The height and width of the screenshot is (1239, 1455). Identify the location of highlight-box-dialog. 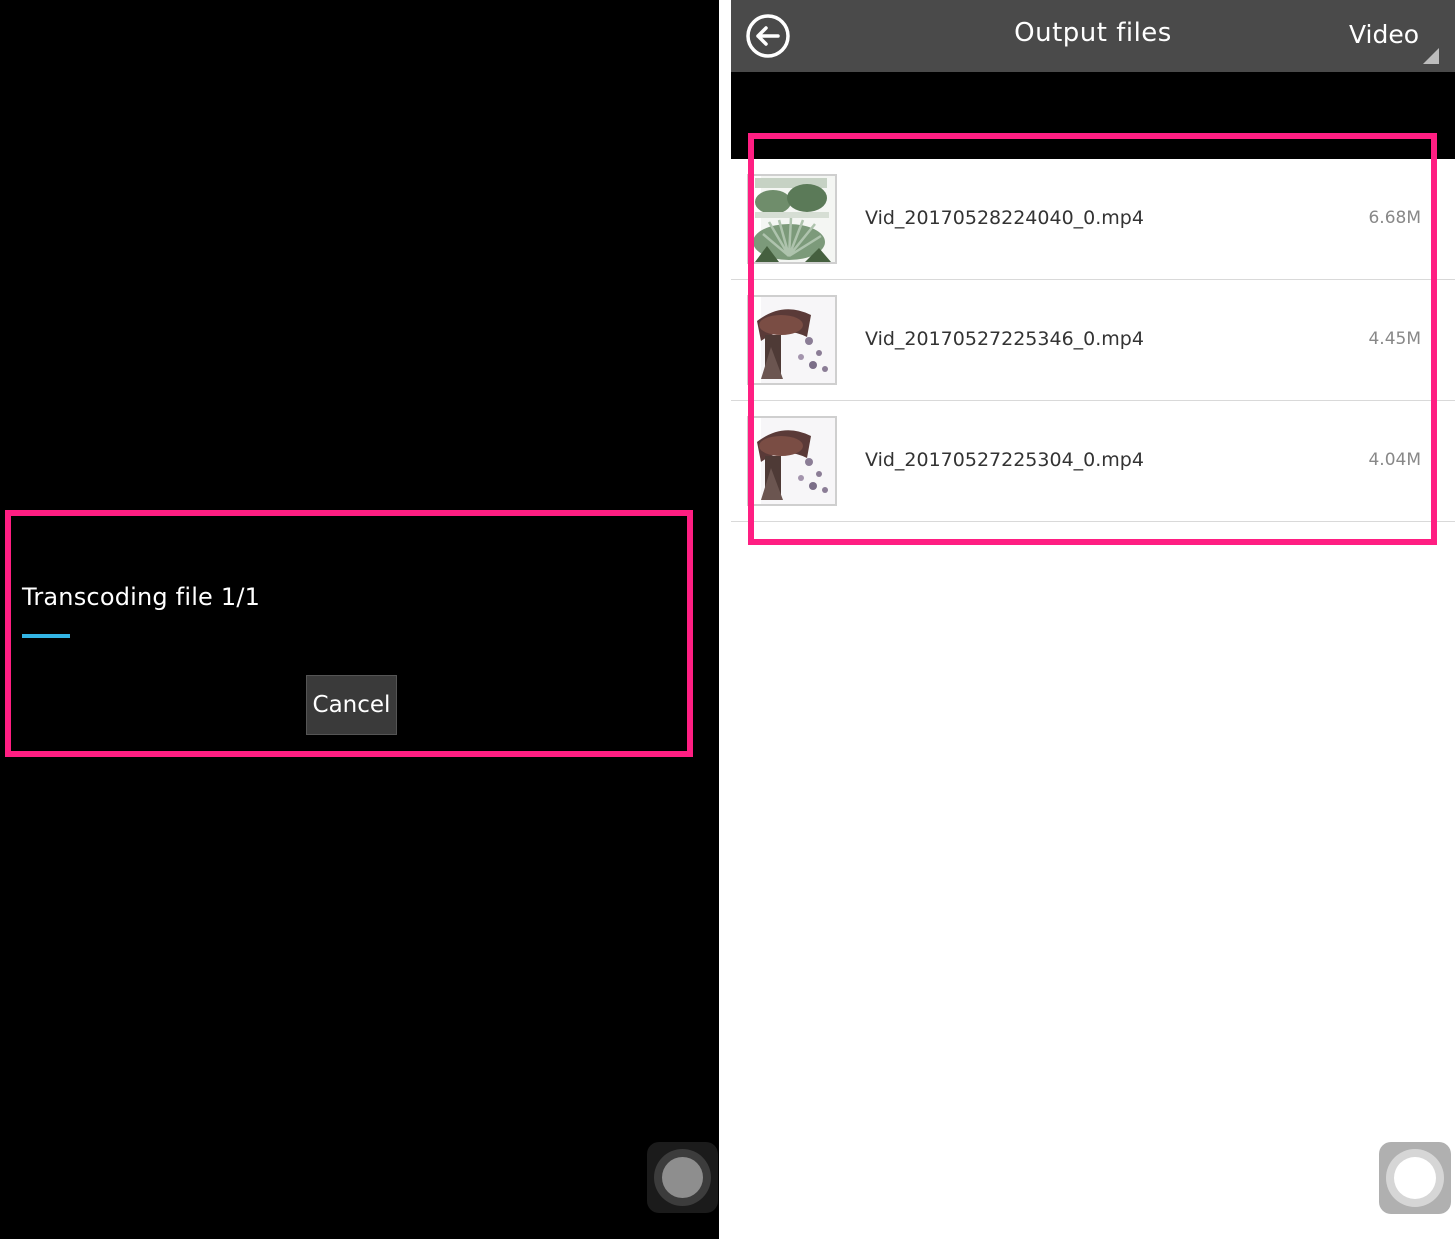
(349, 633).